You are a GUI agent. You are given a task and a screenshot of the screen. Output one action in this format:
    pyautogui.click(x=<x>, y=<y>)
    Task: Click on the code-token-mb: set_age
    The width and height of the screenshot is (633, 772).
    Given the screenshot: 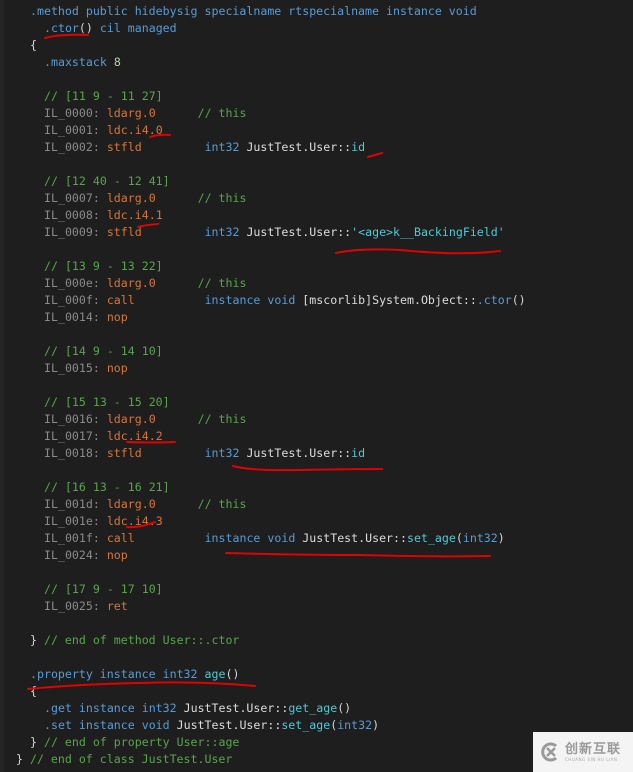 What is the action you would take?
    pyautogui.click(x=306, y=725)
    